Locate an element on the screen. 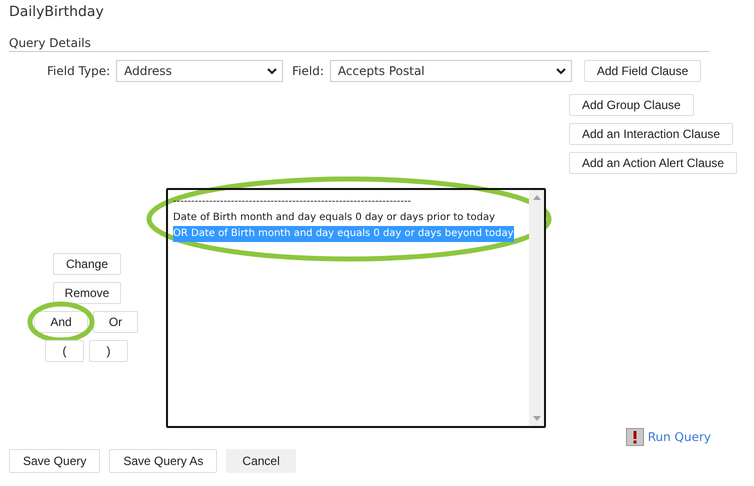  field-type-select: Address is located at coordinates (200, 71).